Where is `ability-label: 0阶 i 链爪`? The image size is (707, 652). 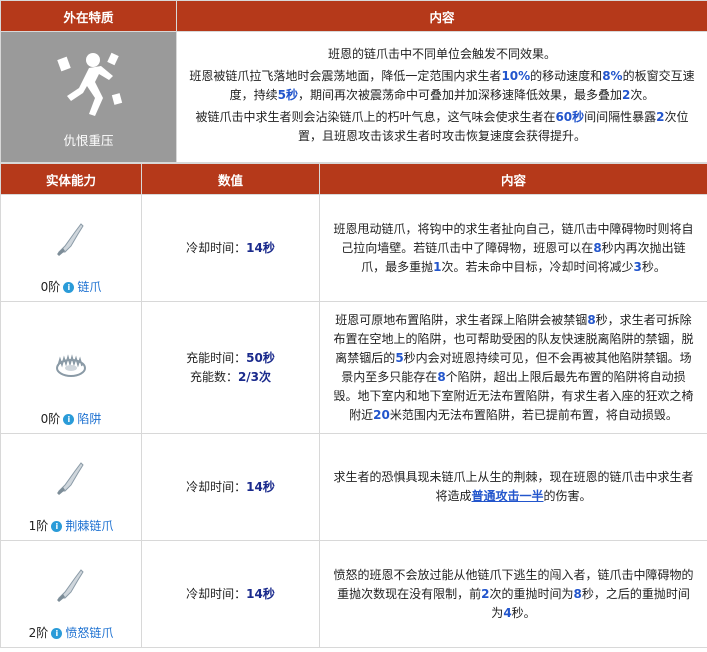 ability-label: 0阶 i 链爪 is located at coordinates (71, 287).